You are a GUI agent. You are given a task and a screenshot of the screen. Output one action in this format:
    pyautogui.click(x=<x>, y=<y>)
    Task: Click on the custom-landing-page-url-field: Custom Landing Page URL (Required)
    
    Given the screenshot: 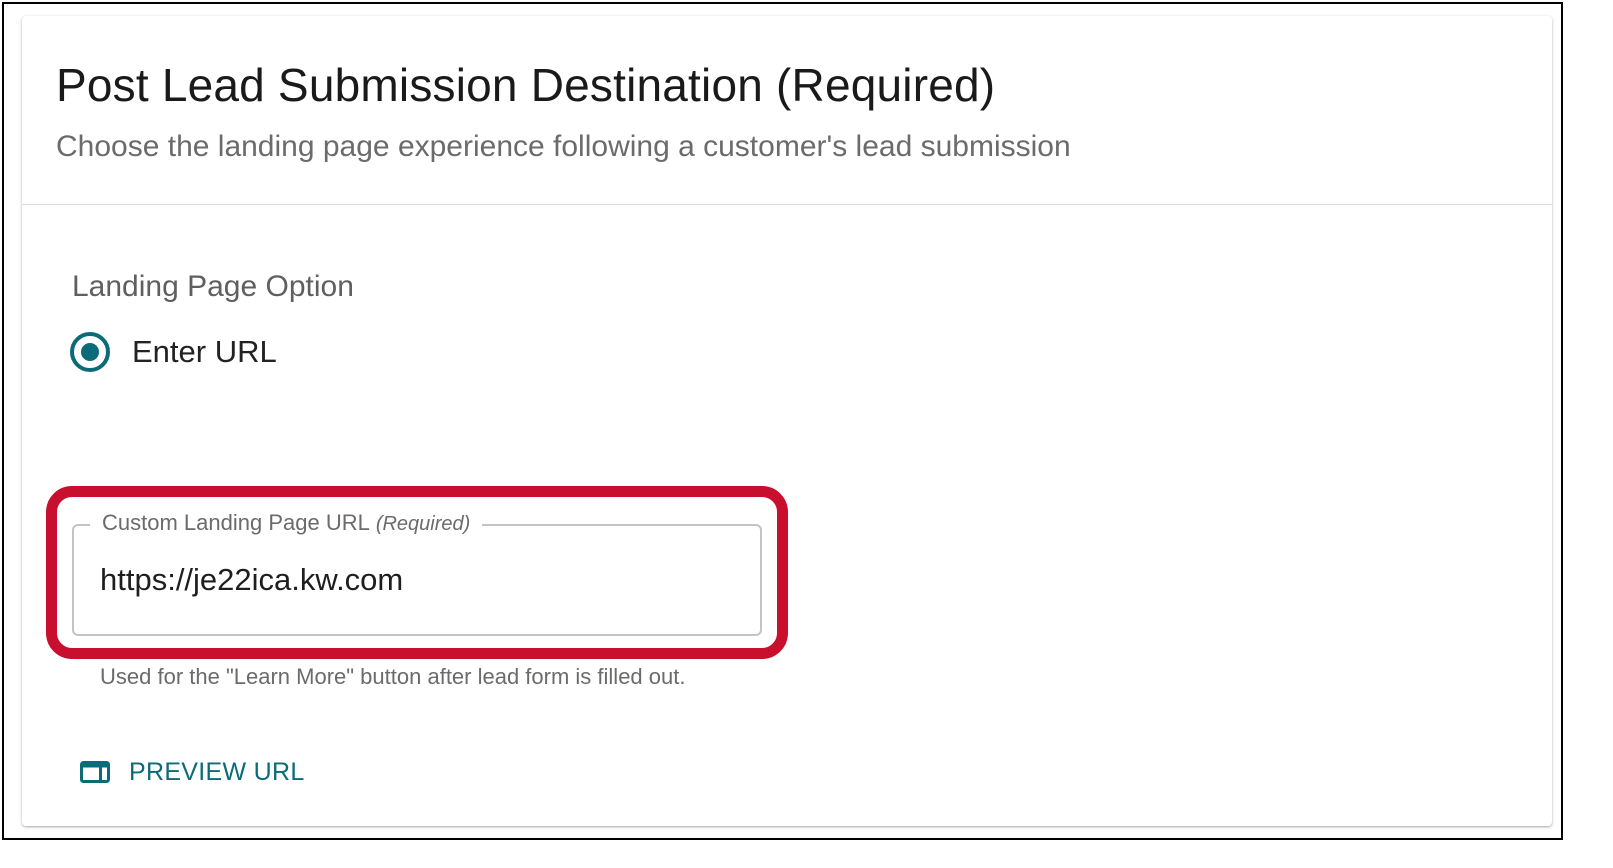 What is the action you would take?
    pyautogui.click(x=417, y=573)
    